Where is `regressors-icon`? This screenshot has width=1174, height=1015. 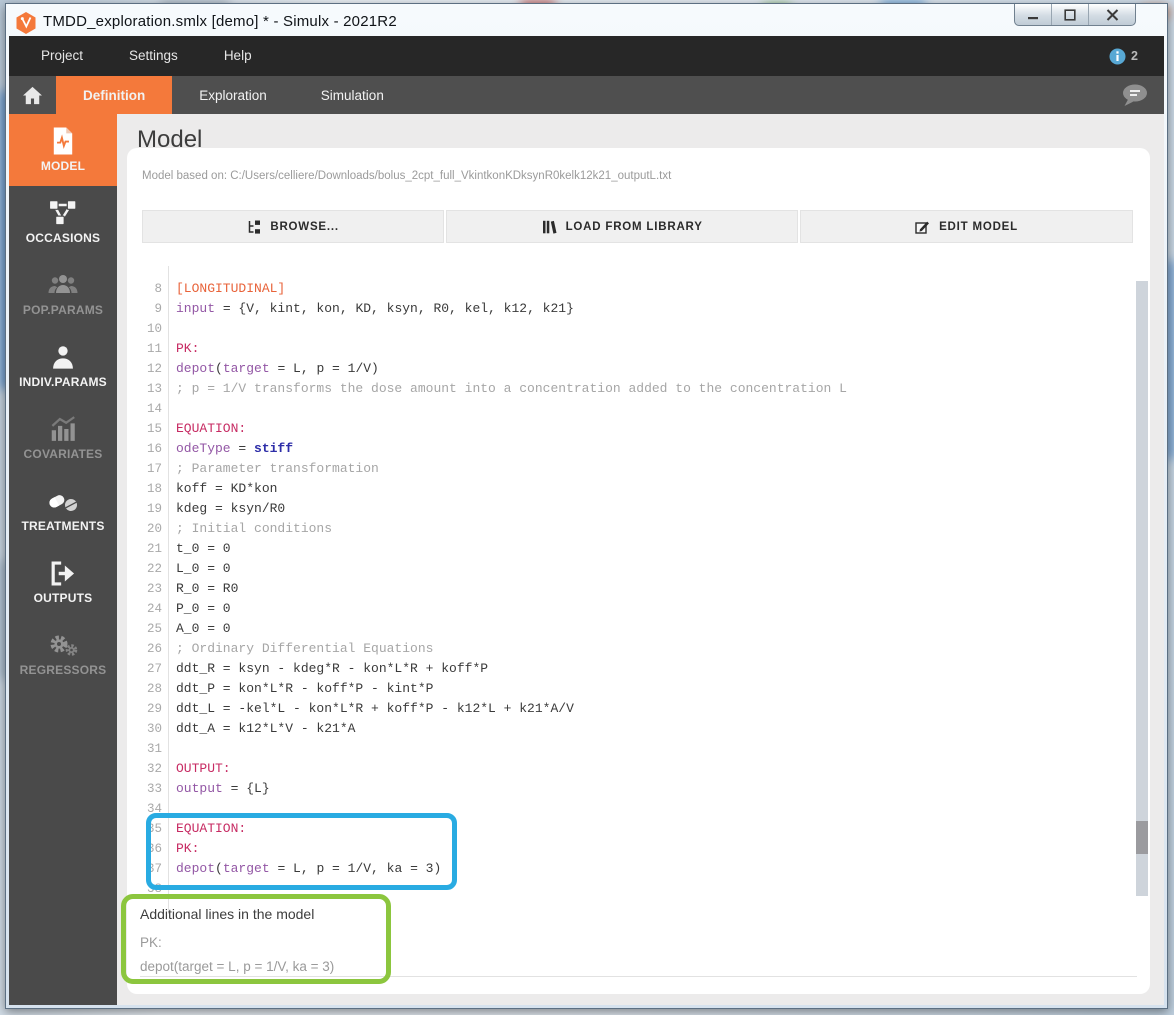
regressors-icon is located at coordinates (63, 645).